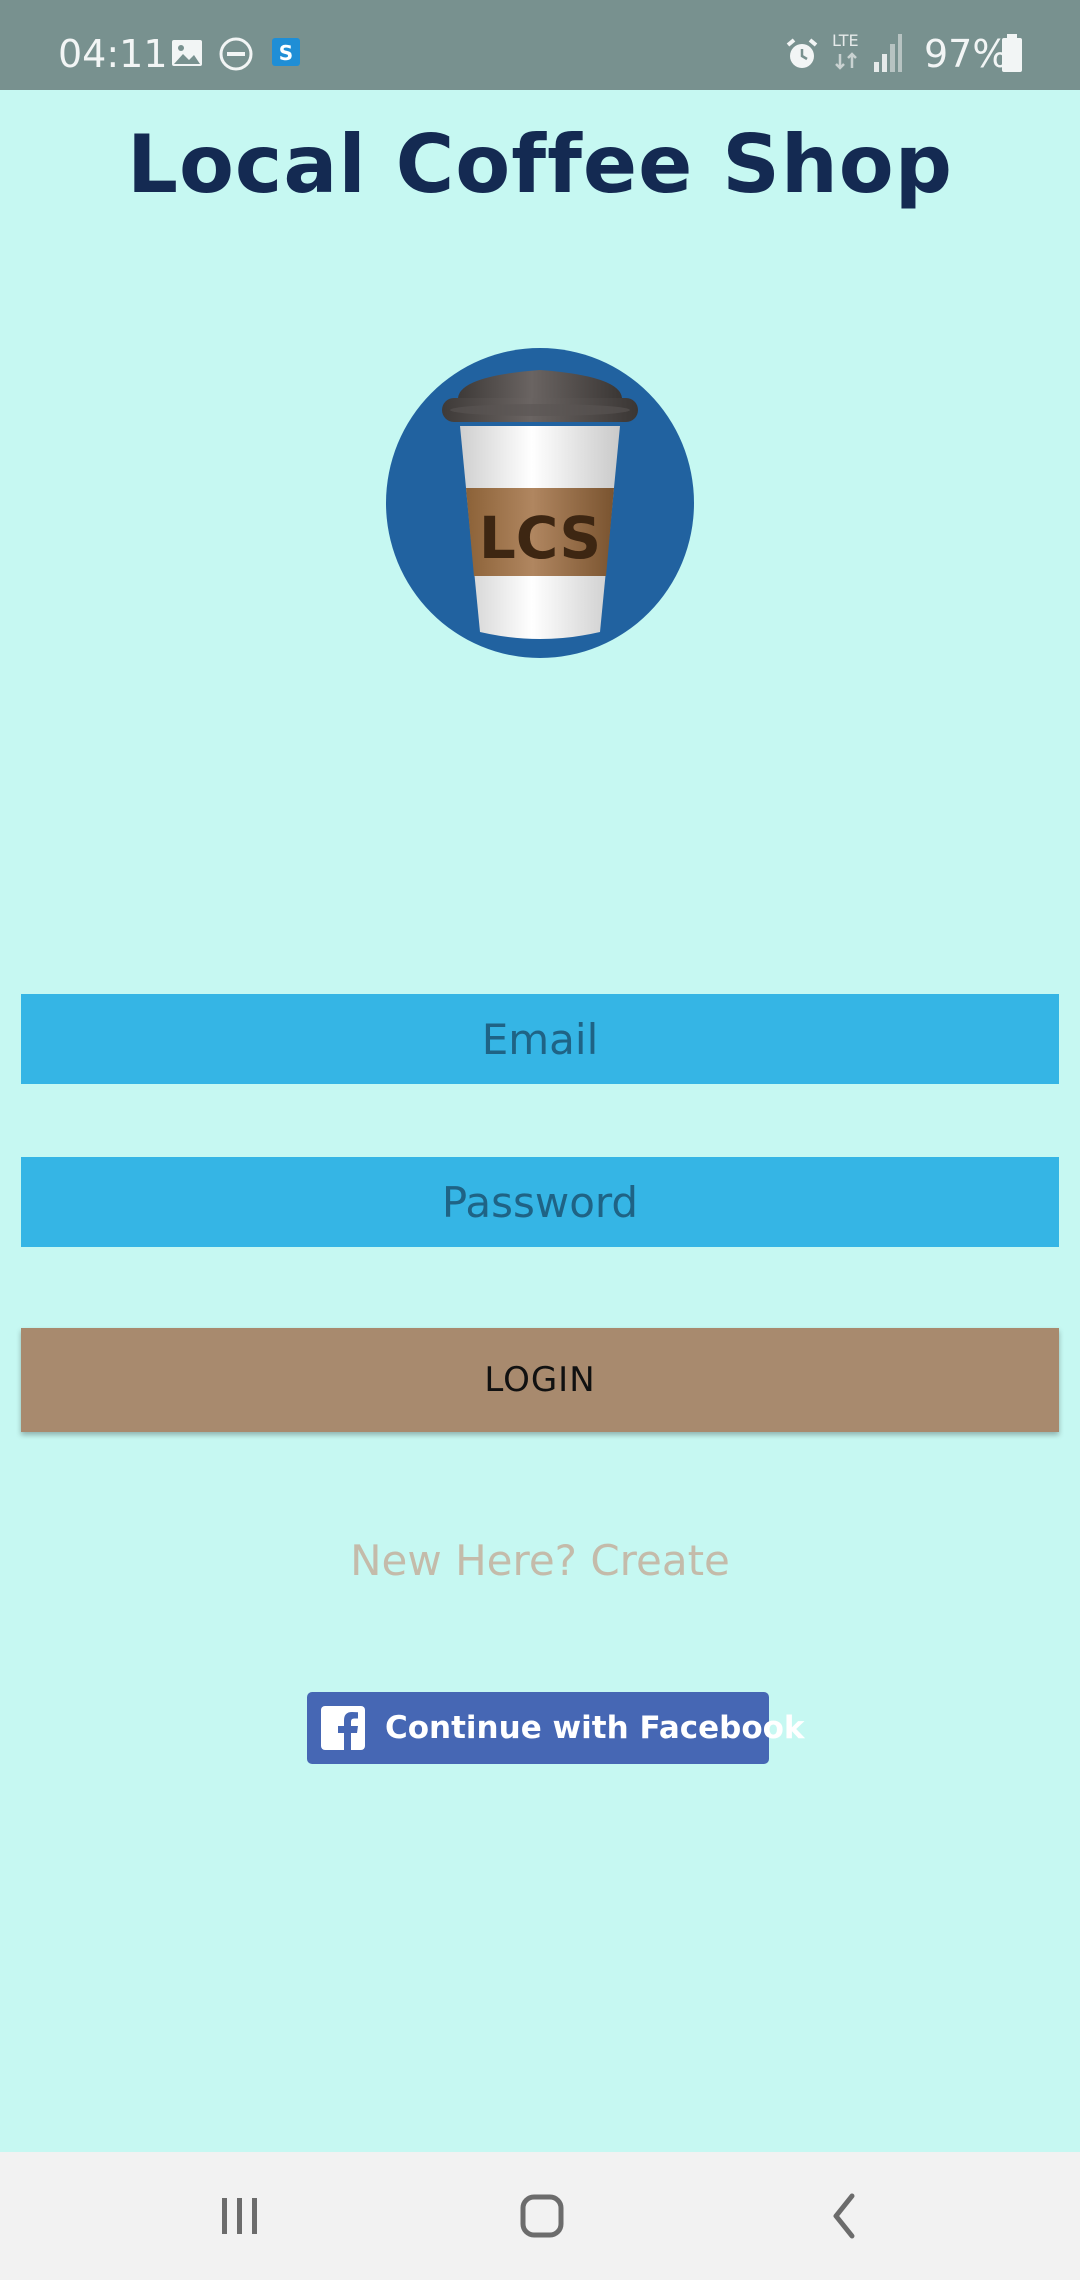  What do you see at coordinates (867, 51) in the screenshot?
I see `signal-icon: LTE` at bounding box center [867, 51].